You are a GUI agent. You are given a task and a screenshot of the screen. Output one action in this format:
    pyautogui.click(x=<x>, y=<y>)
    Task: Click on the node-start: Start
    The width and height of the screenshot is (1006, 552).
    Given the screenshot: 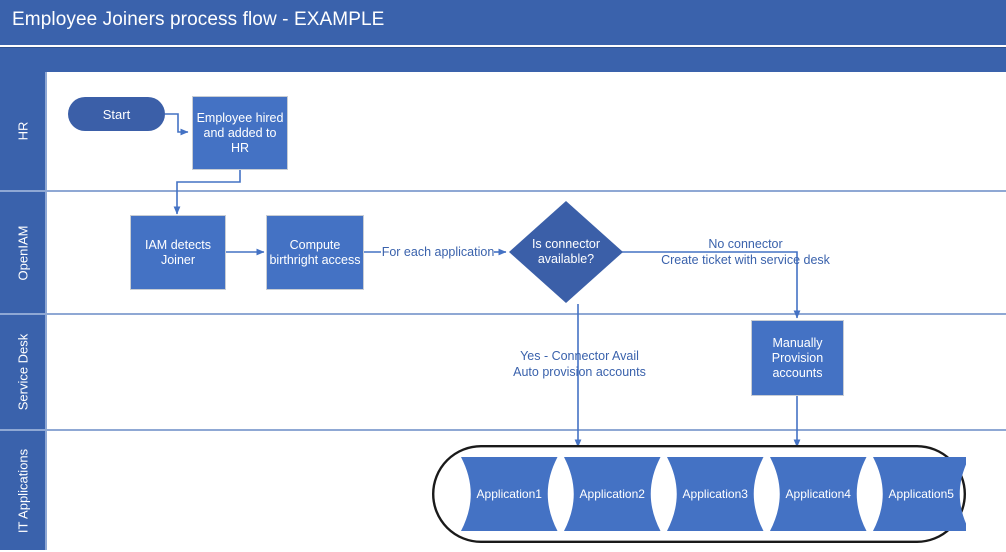 What is the action you would take?
    pyautogui.click(x=116, y=114)
    